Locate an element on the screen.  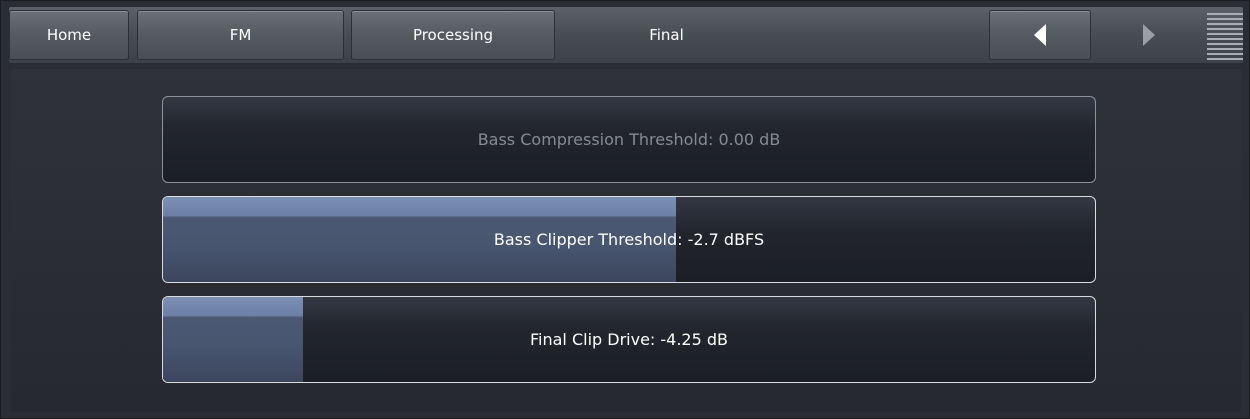
tab-fm: FM is located at coordinates (240, 35).